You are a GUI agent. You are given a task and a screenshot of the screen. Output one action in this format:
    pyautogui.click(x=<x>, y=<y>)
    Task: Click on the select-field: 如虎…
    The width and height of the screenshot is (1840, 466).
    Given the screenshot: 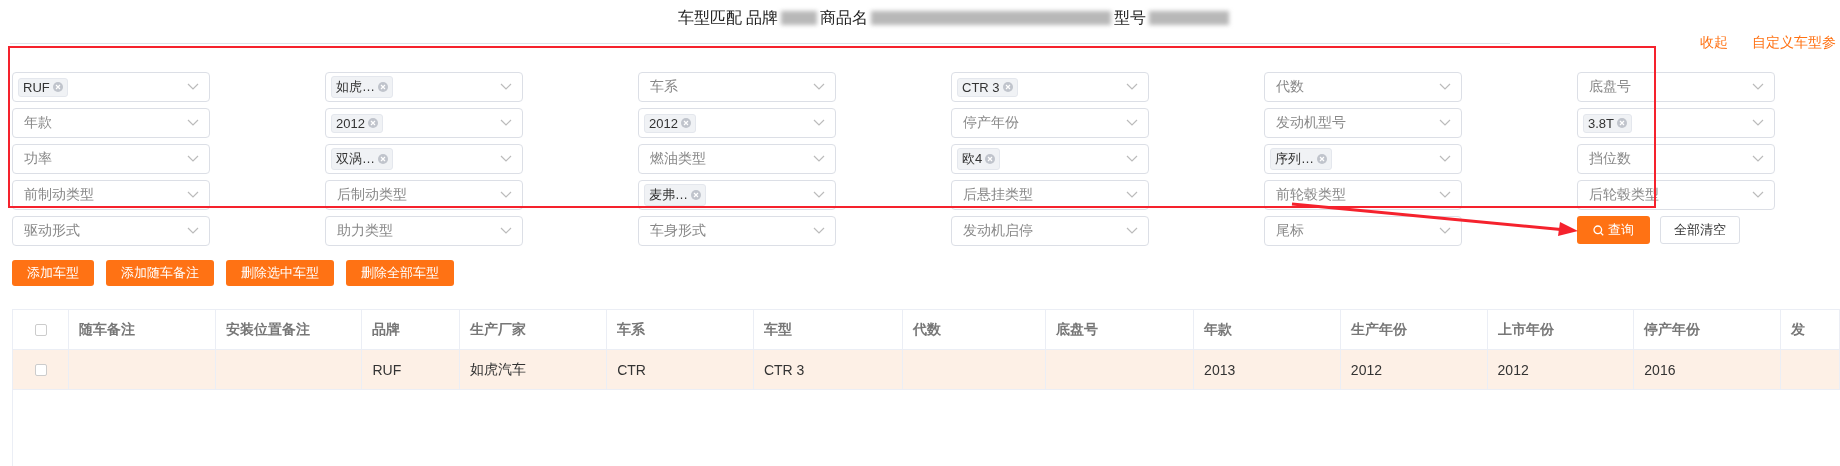 What is the action you would take?
    pyautogui.click(x=424, y=87)
    